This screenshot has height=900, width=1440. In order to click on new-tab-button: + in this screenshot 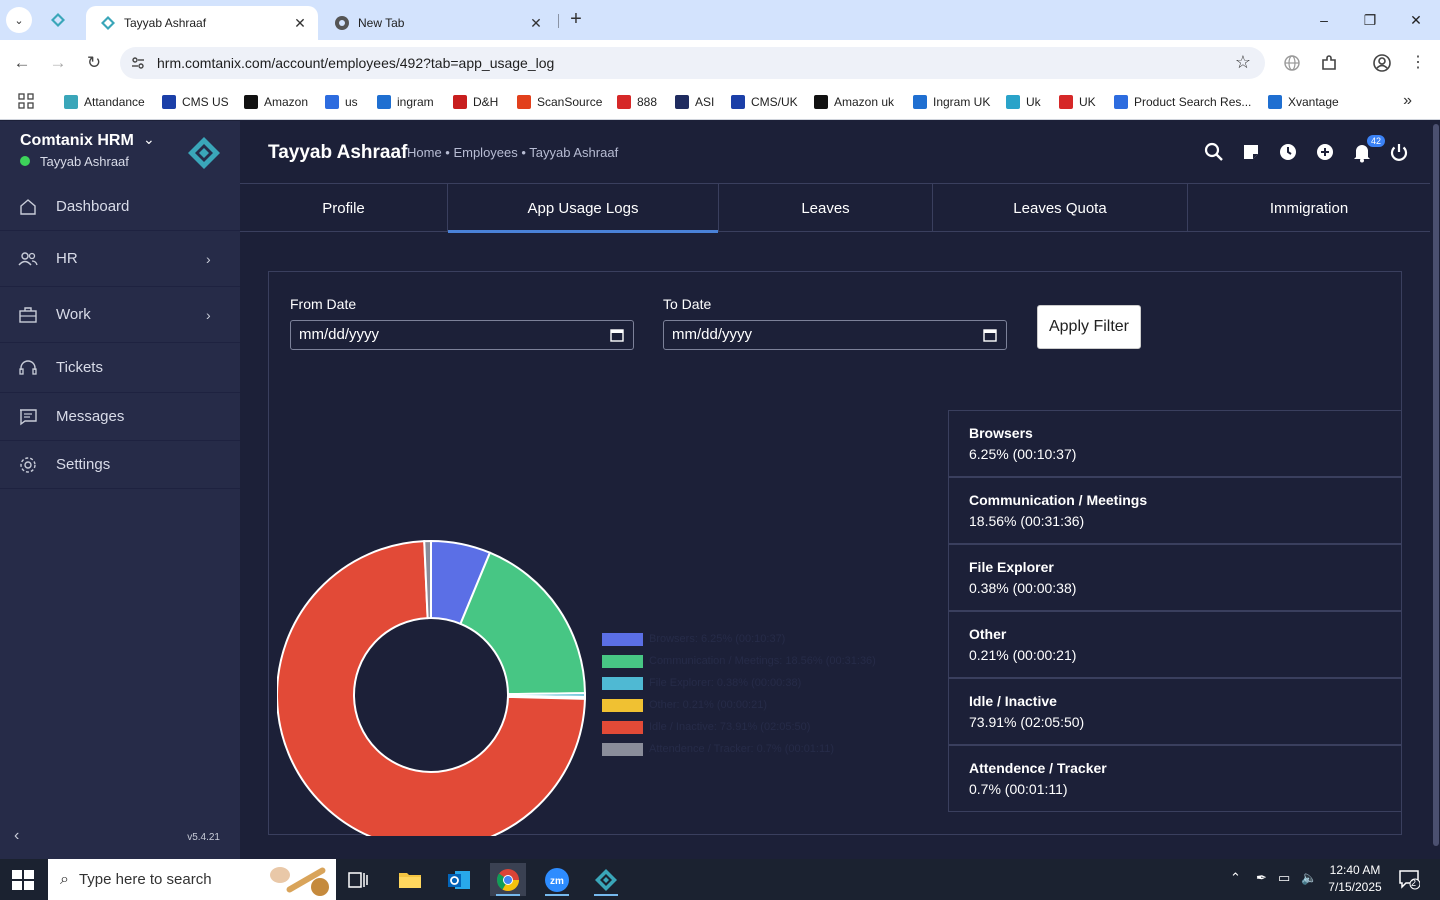, I will do `click(576, 19)`.